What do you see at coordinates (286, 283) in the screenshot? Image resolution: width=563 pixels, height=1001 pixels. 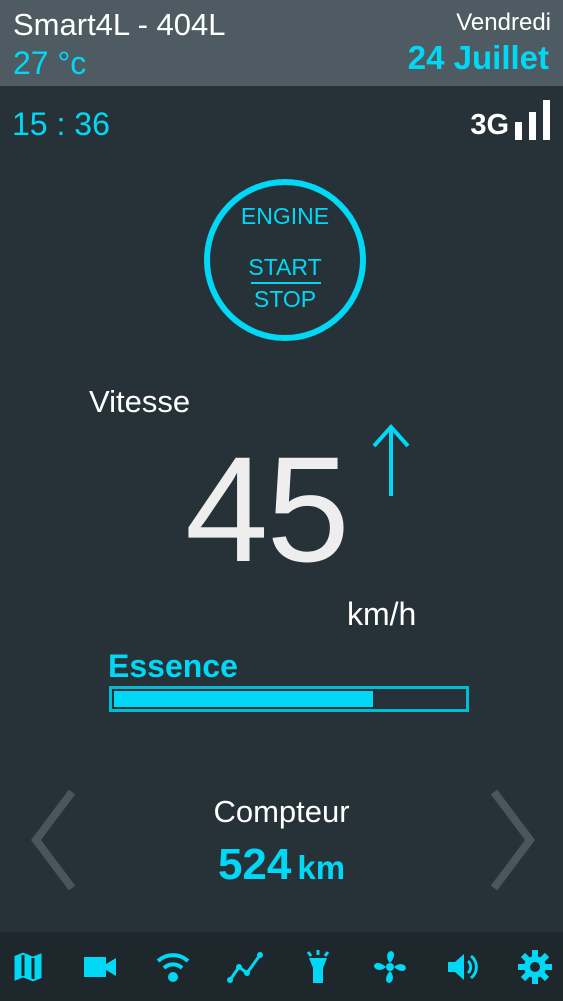 I see `start-stop-divider` at bounding box center [286, 283].